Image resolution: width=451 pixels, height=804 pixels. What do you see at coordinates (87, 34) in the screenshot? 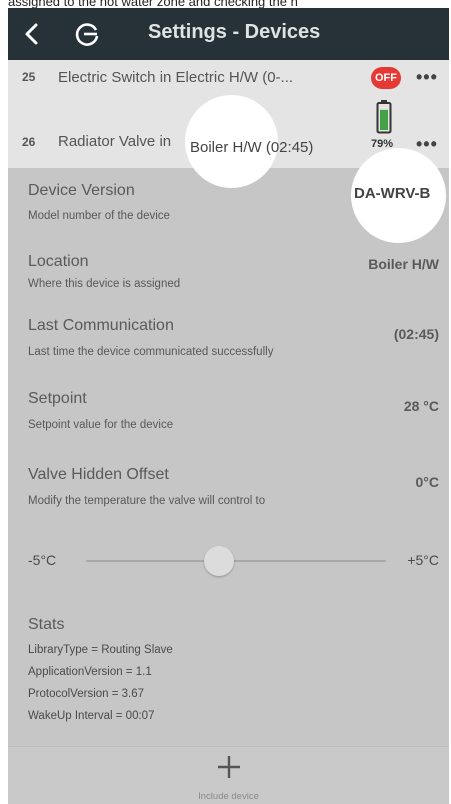
I see `brand-logo-icon` at bounding box center [87, 34].